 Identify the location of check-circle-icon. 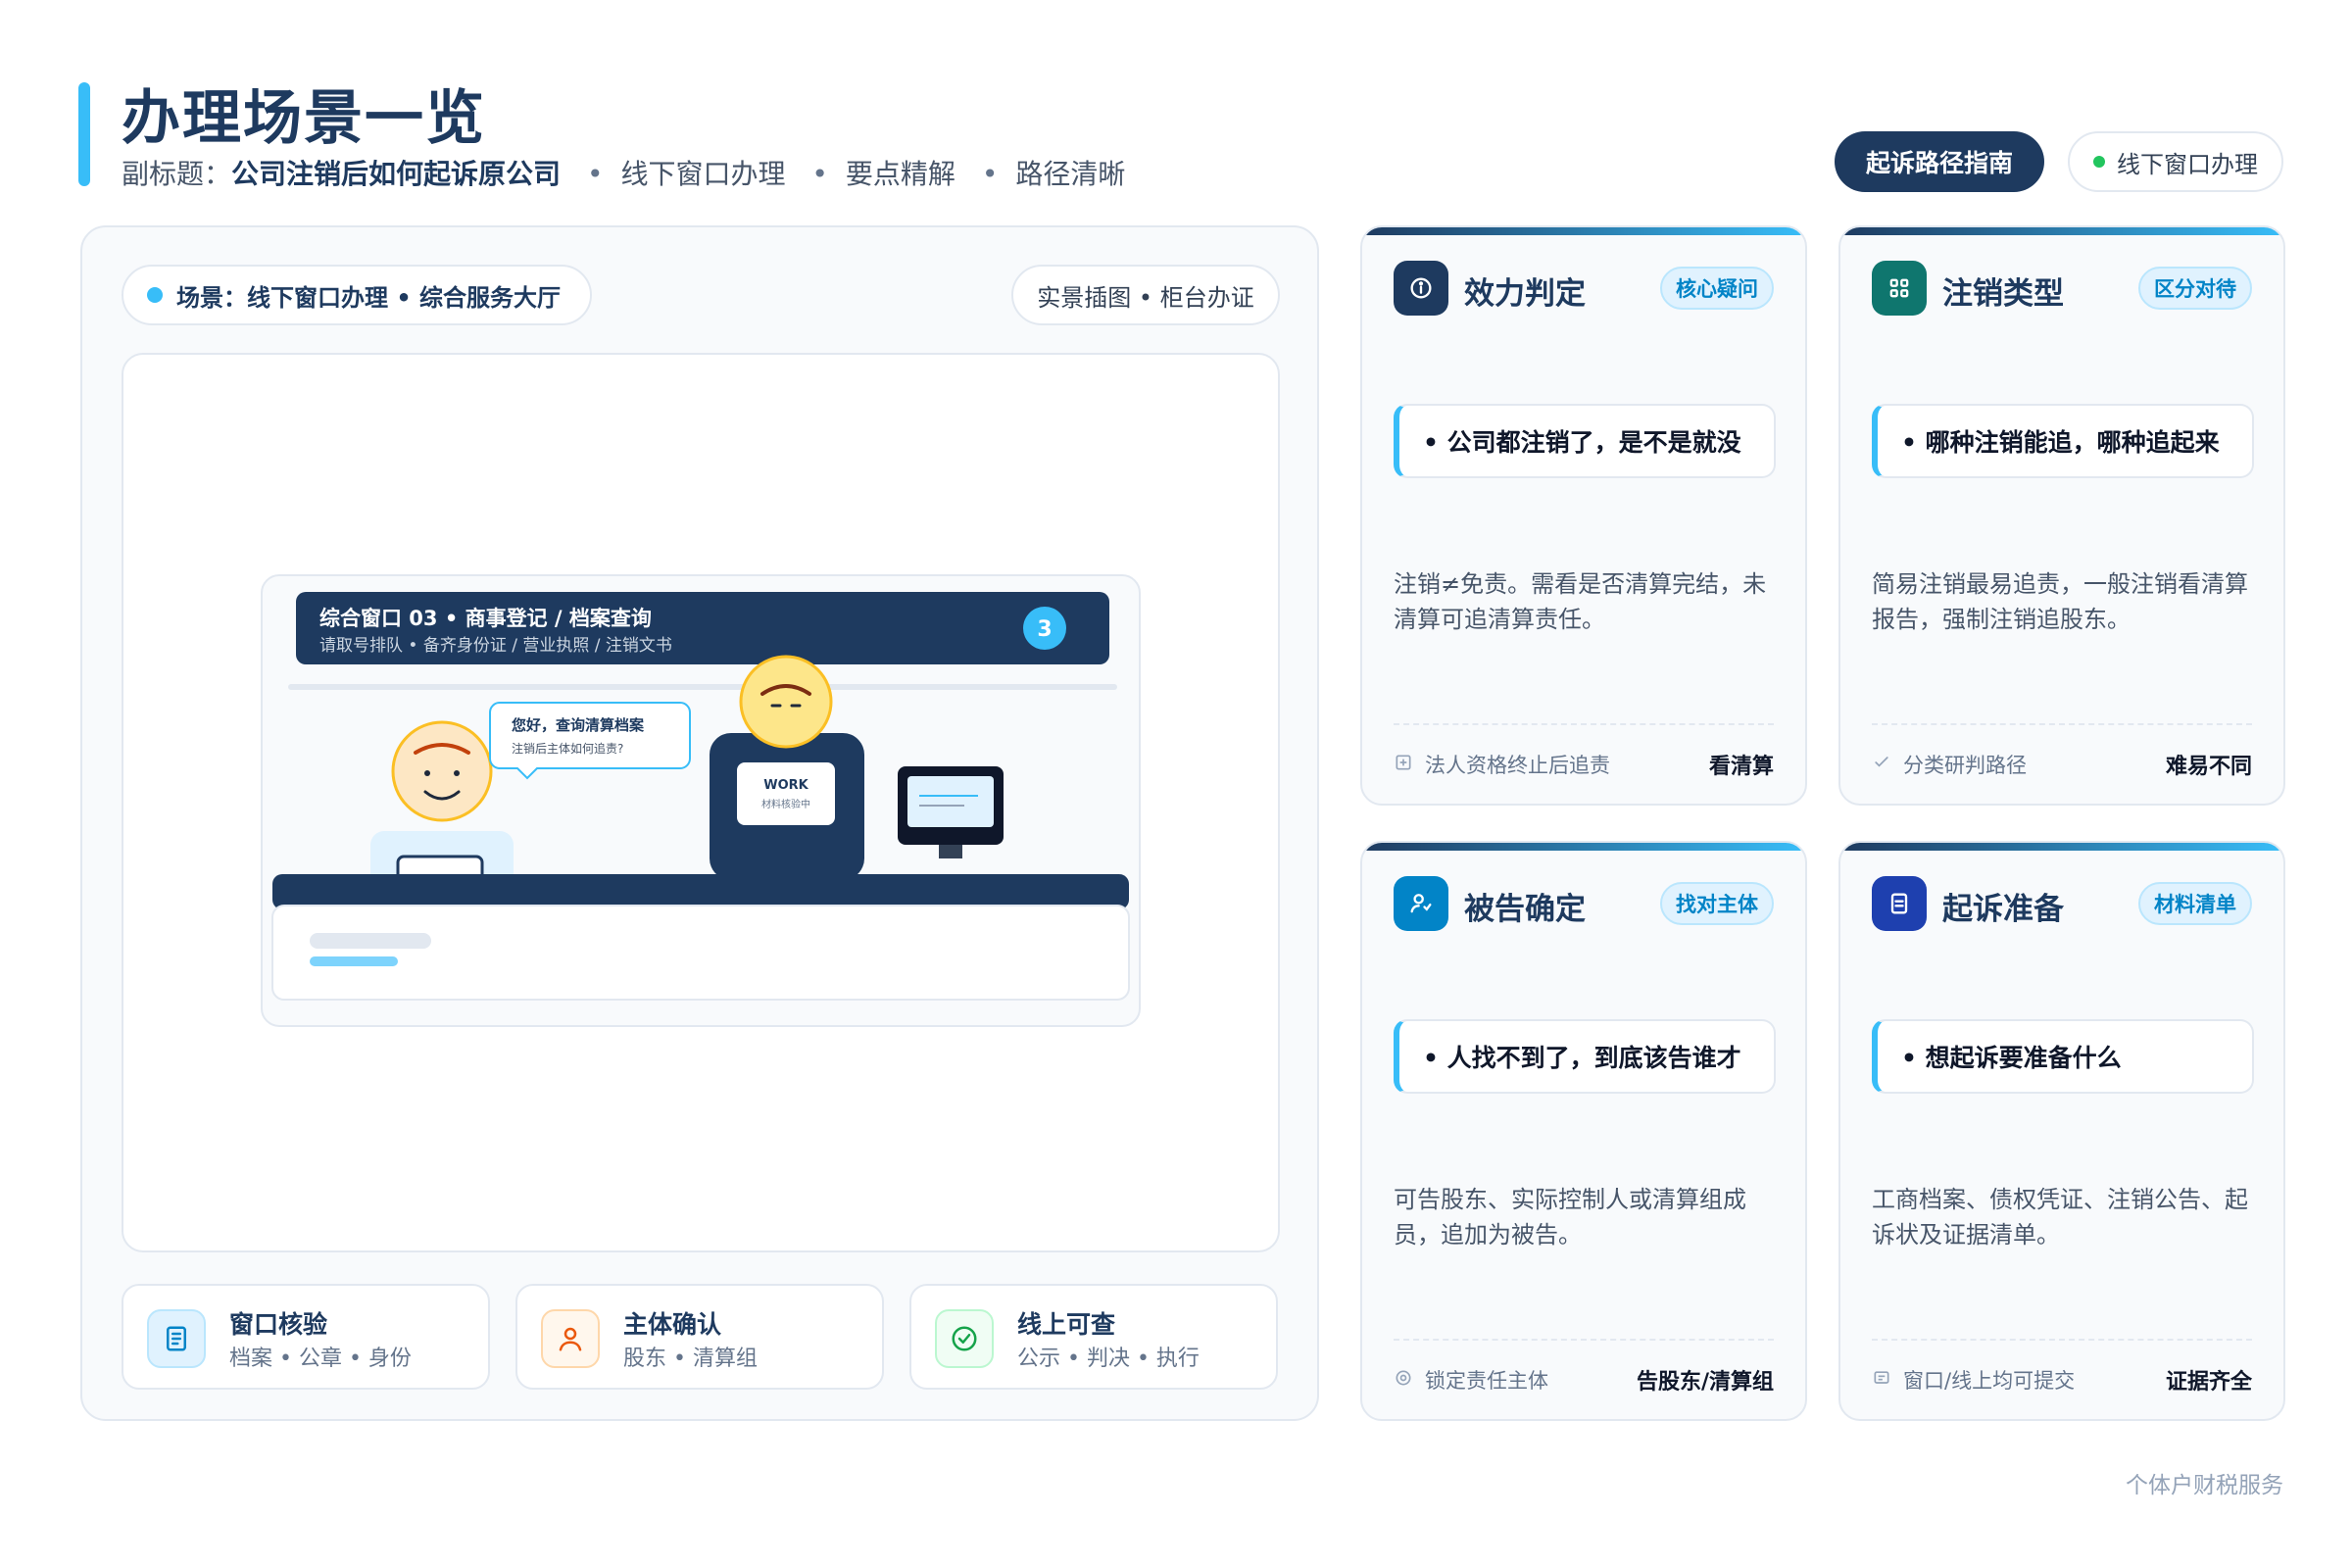
(964, 1338).